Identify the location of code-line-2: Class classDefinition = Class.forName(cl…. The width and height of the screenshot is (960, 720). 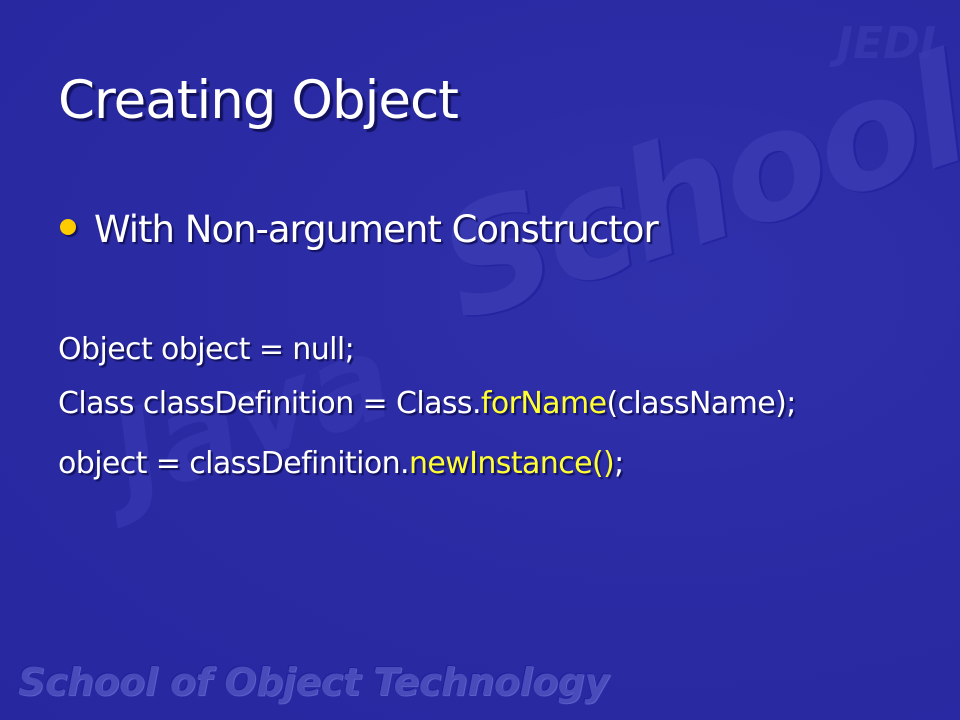
(427, 403).